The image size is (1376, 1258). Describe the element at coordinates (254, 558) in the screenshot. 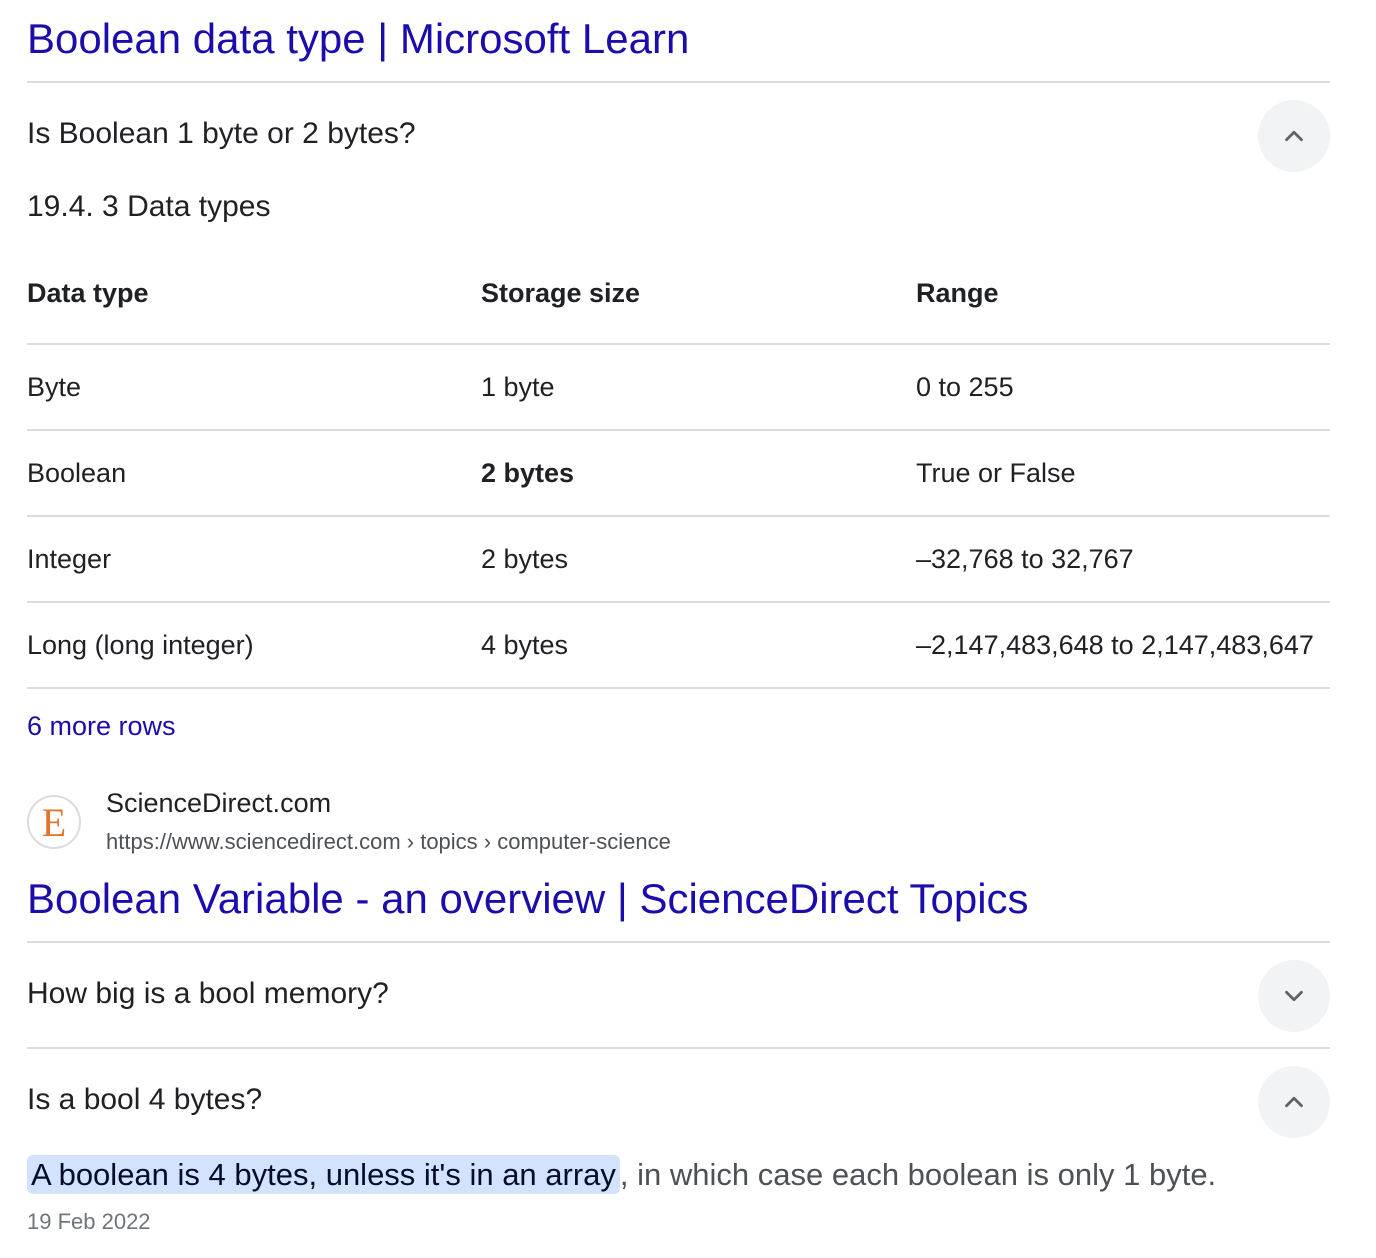

I see `table-cell: Integer` at that location.